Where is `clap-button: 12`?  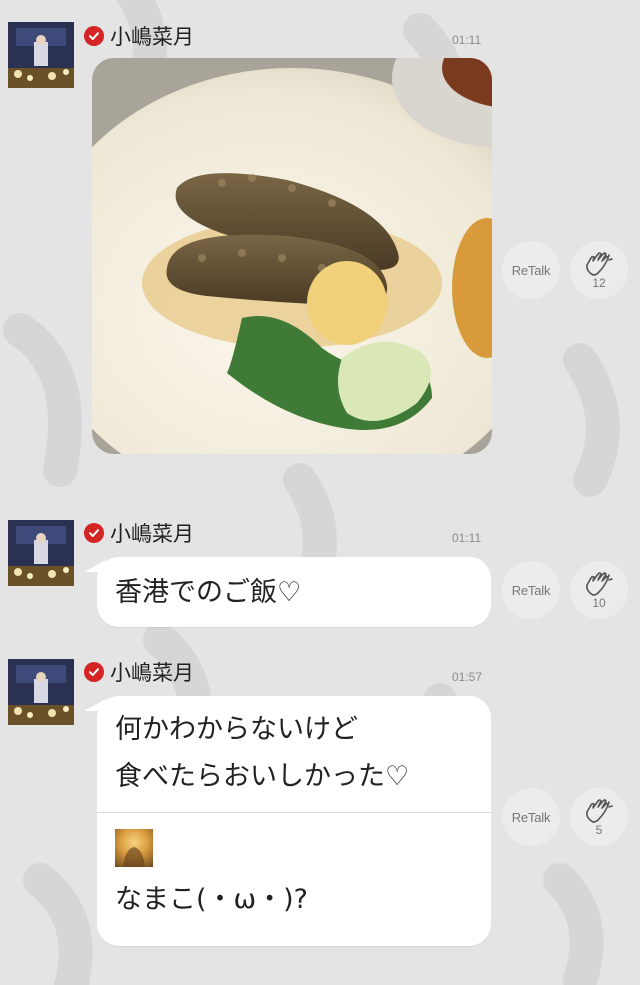 clap-button: 12 is located at coordinates (599, 270).